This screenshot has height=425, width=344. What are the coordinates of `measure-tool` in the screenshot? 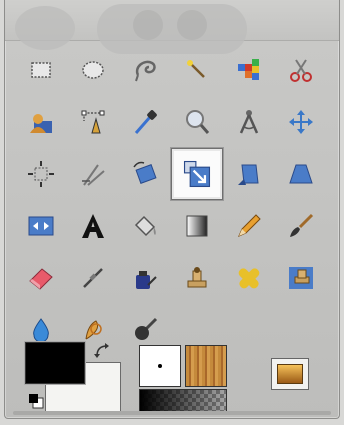 It's located at (249, 122).